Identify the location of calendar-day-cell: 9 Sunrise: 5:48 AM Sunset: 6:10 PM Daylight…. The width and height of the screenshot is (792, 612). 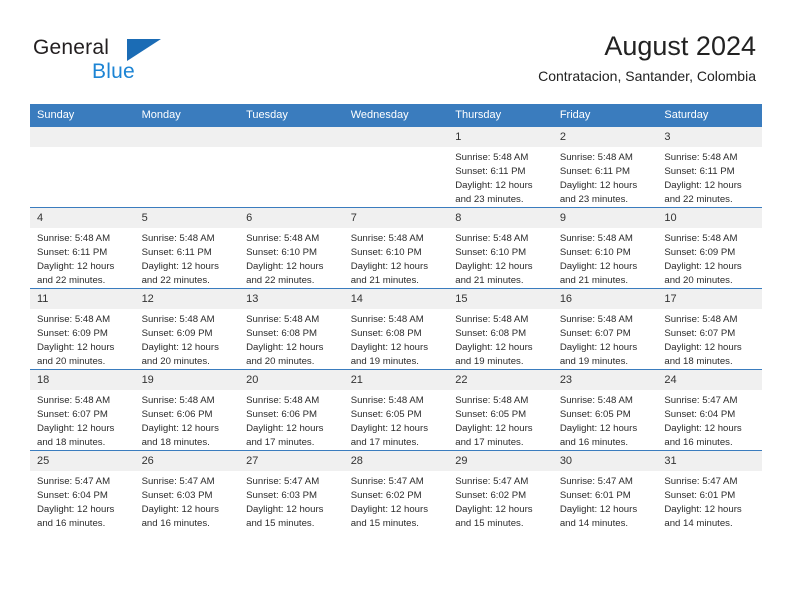
(605, 248).